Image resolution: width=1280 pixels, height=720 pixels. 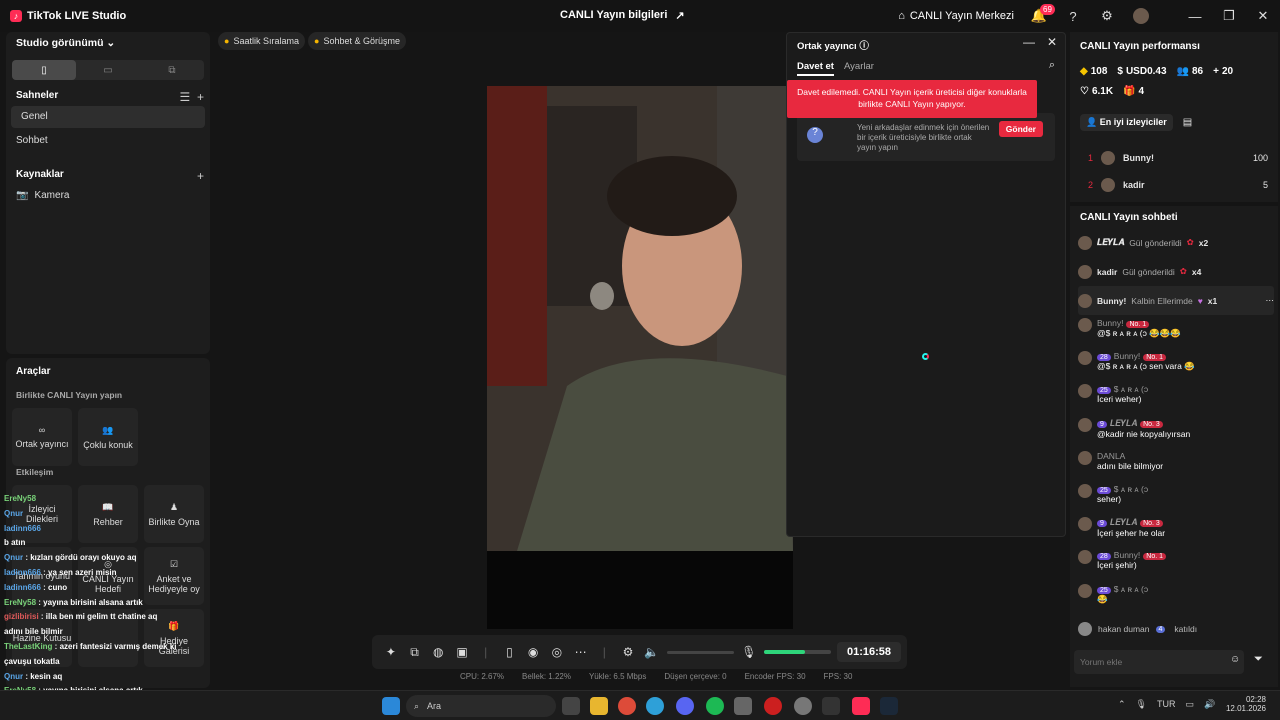 I want to click on add-source-icon: +, so click(x=200, y=176).